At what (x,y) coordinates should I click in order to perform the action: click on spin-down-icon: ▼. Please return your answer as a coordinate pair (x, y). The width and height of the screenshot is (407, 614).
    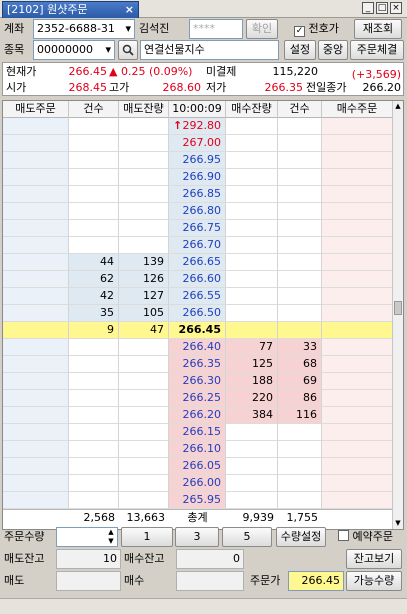
    Looking at the image, I should click on (111, 541).